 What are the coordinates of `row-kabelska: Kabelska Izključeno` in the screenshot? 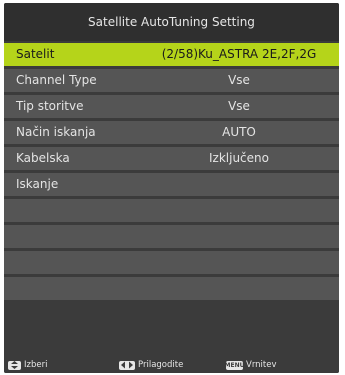 It's located at (171, 158).